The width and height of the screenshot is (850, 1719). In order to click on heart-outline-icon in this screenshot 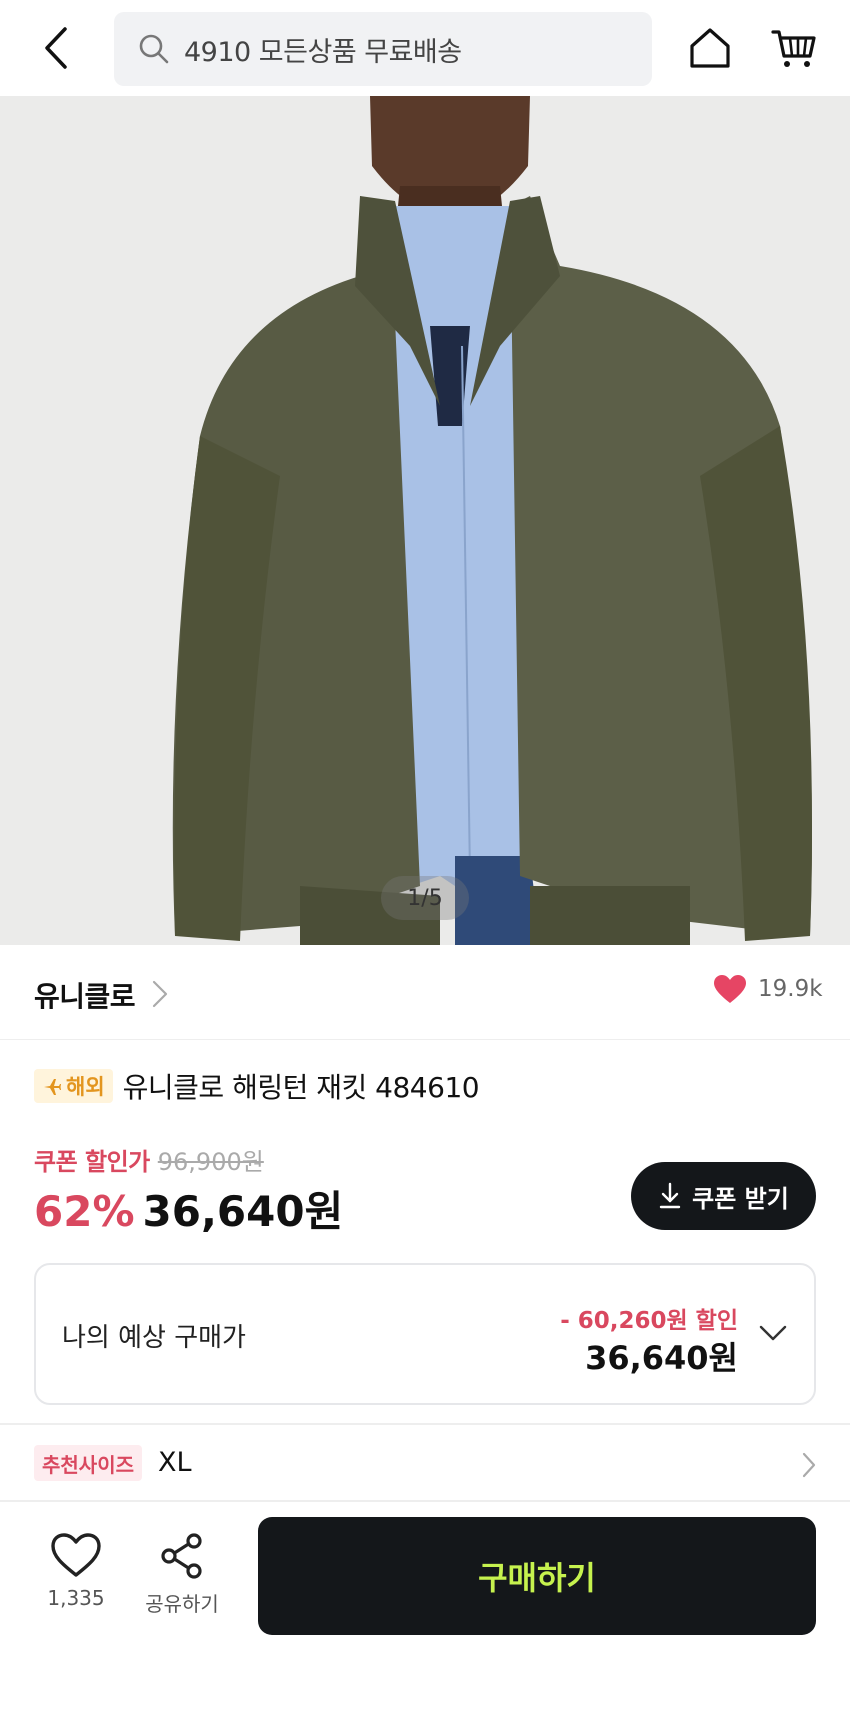, I will do `click(76, 1555)`.